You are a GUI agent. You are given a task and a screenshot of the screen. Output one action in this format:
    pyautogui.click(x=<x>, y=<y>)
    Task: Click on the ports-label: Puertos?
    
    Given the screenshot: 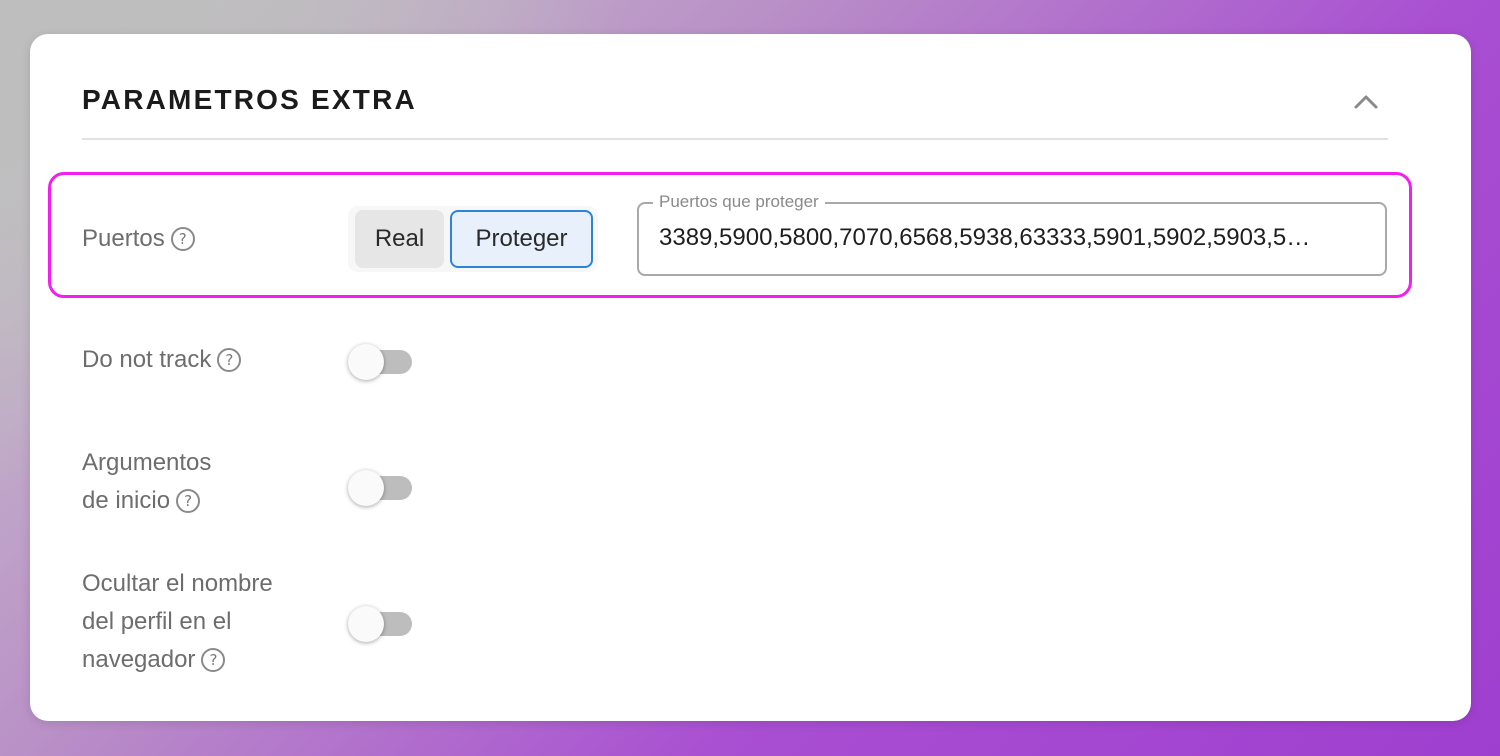 What is the action you would take?
    pyautogui.click(x=138, y=239)
    